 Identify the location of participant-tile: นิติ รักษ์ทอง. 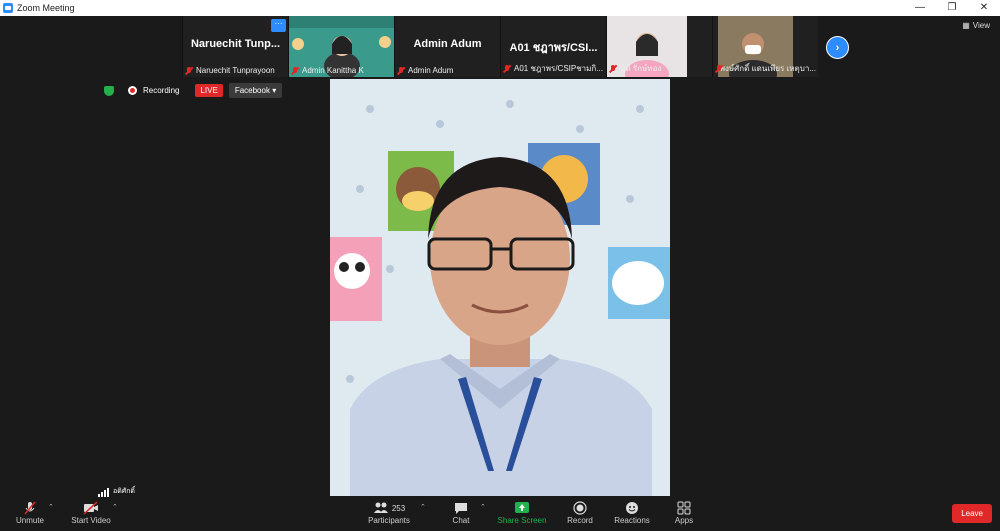
(659, 46).